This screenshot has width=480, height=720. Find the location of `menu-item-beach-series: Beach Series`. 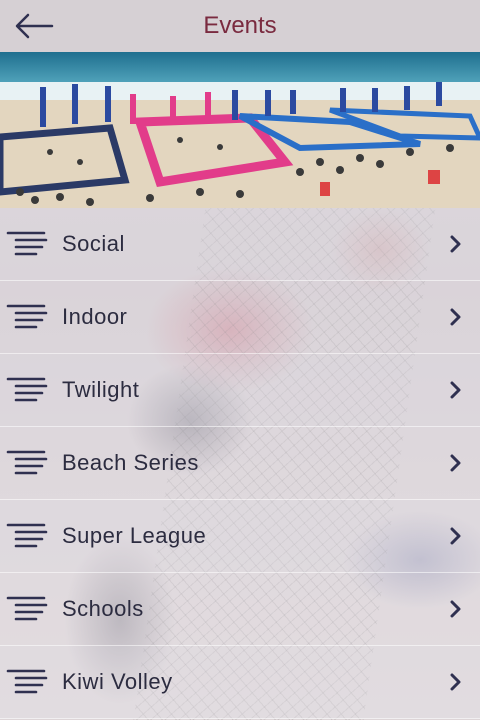

menu-item-beach-series: Beach Series is located at coordinates (240, 463).